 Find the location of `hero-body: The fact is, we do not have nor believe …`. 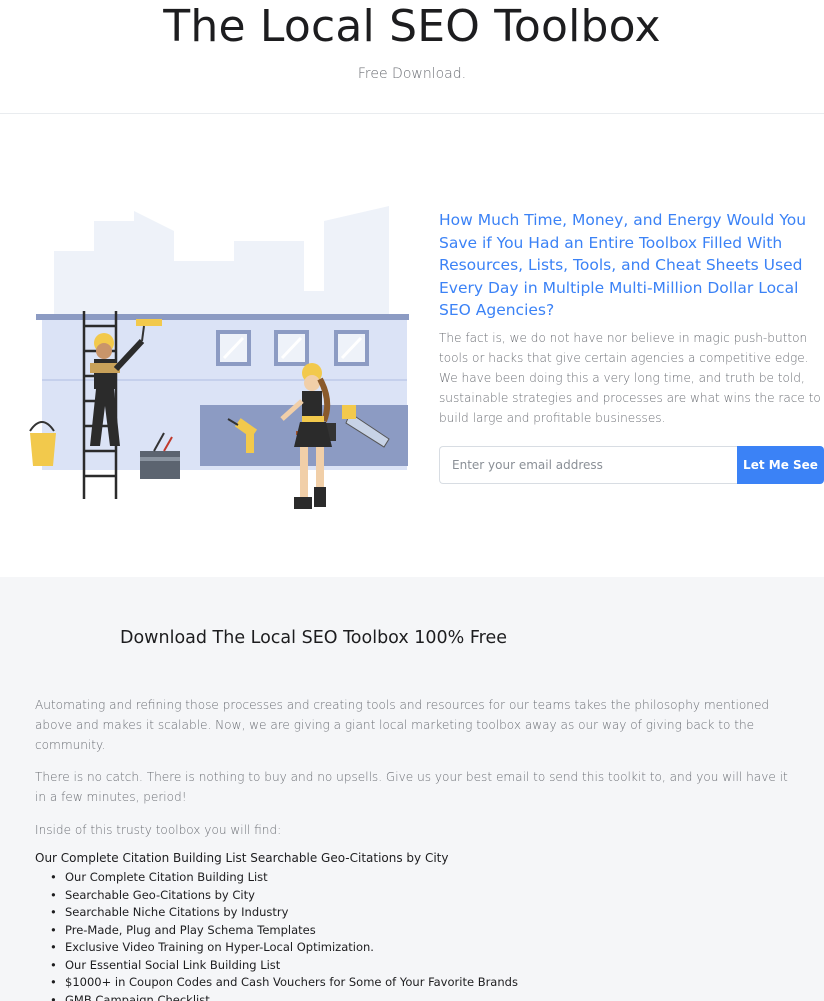

hero-body: The fact is, we do not have nor believe … is located at coordinates (630, 377).